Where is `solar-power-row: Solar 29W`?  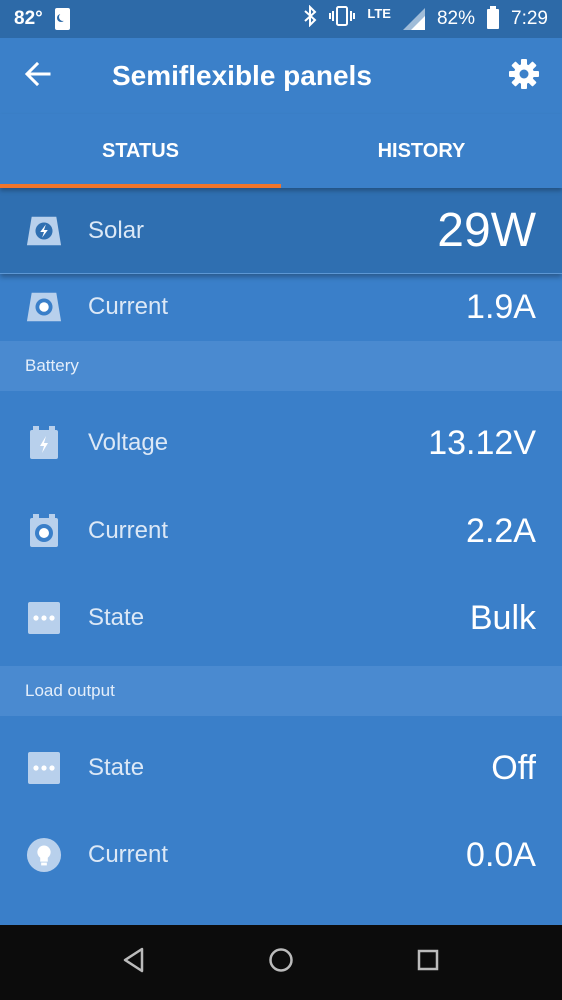 solar-power-row: Solar 29W is located at coordinates (281, 231).